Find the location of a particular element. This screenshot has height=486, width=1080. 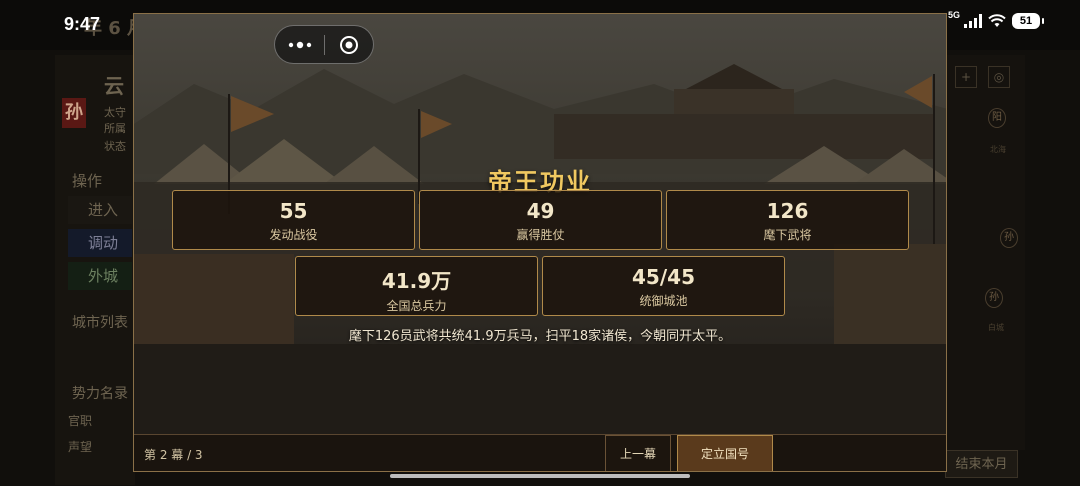

wifi-icon is located at coordinates (997, 20).